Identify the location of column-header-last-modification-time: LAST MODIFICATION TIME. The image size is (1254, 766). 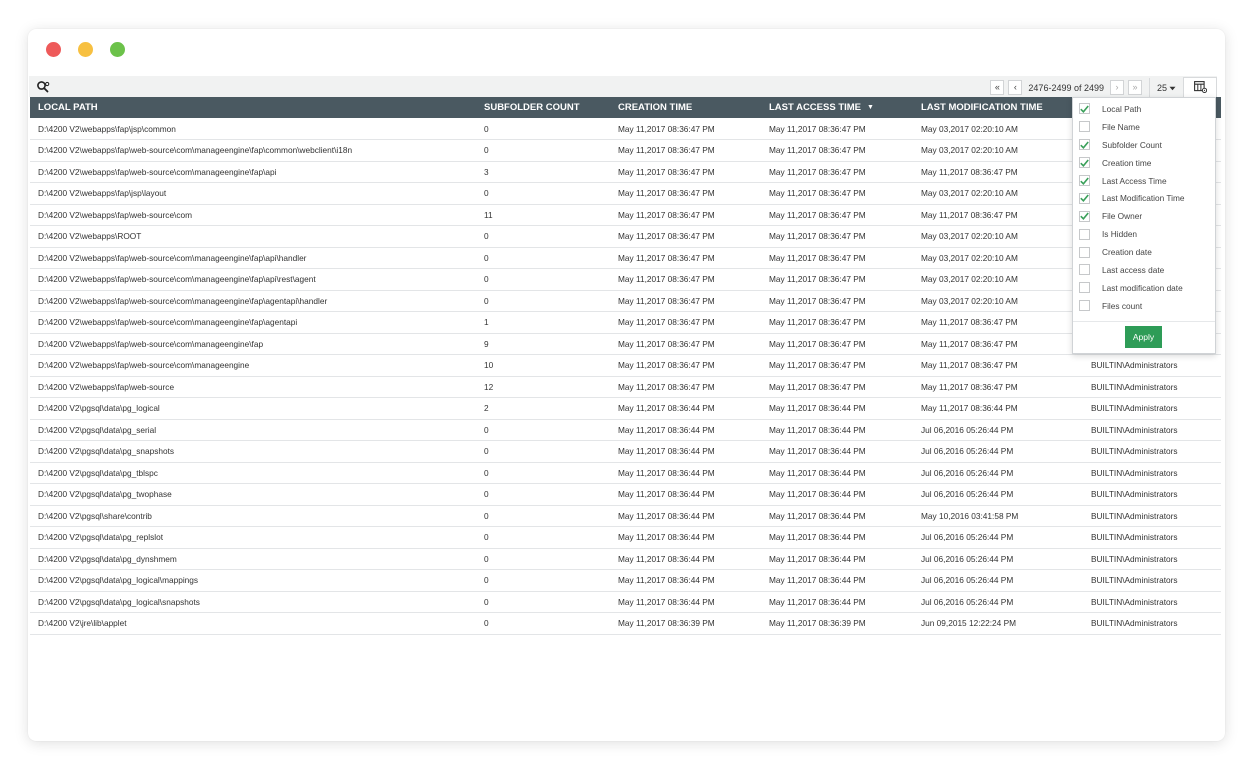
(998, 107).